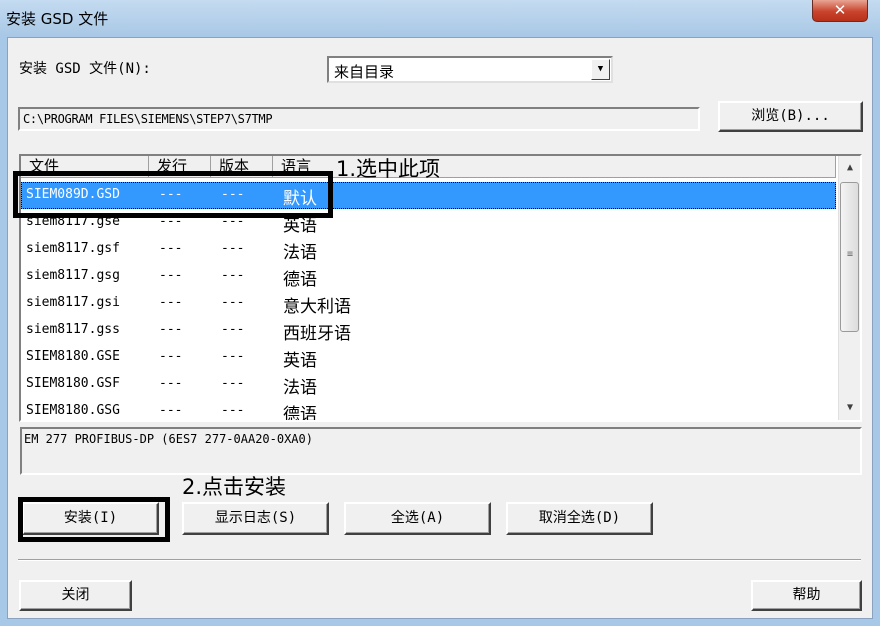  I want to click on directory-path-field: C:\PROGRAM FILES\SIEMENS\STEP7\S7TMP, so click(359, 119).